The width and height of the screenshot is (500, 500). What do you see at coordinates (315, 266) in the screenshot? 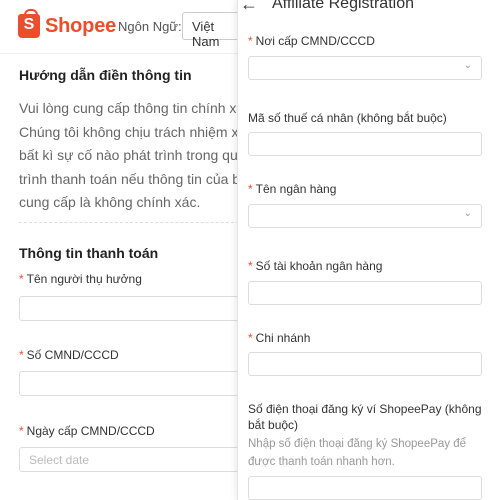
I see `account-number-label: * Số tài khoản ngân hàng` at bounding box center [315, 266].